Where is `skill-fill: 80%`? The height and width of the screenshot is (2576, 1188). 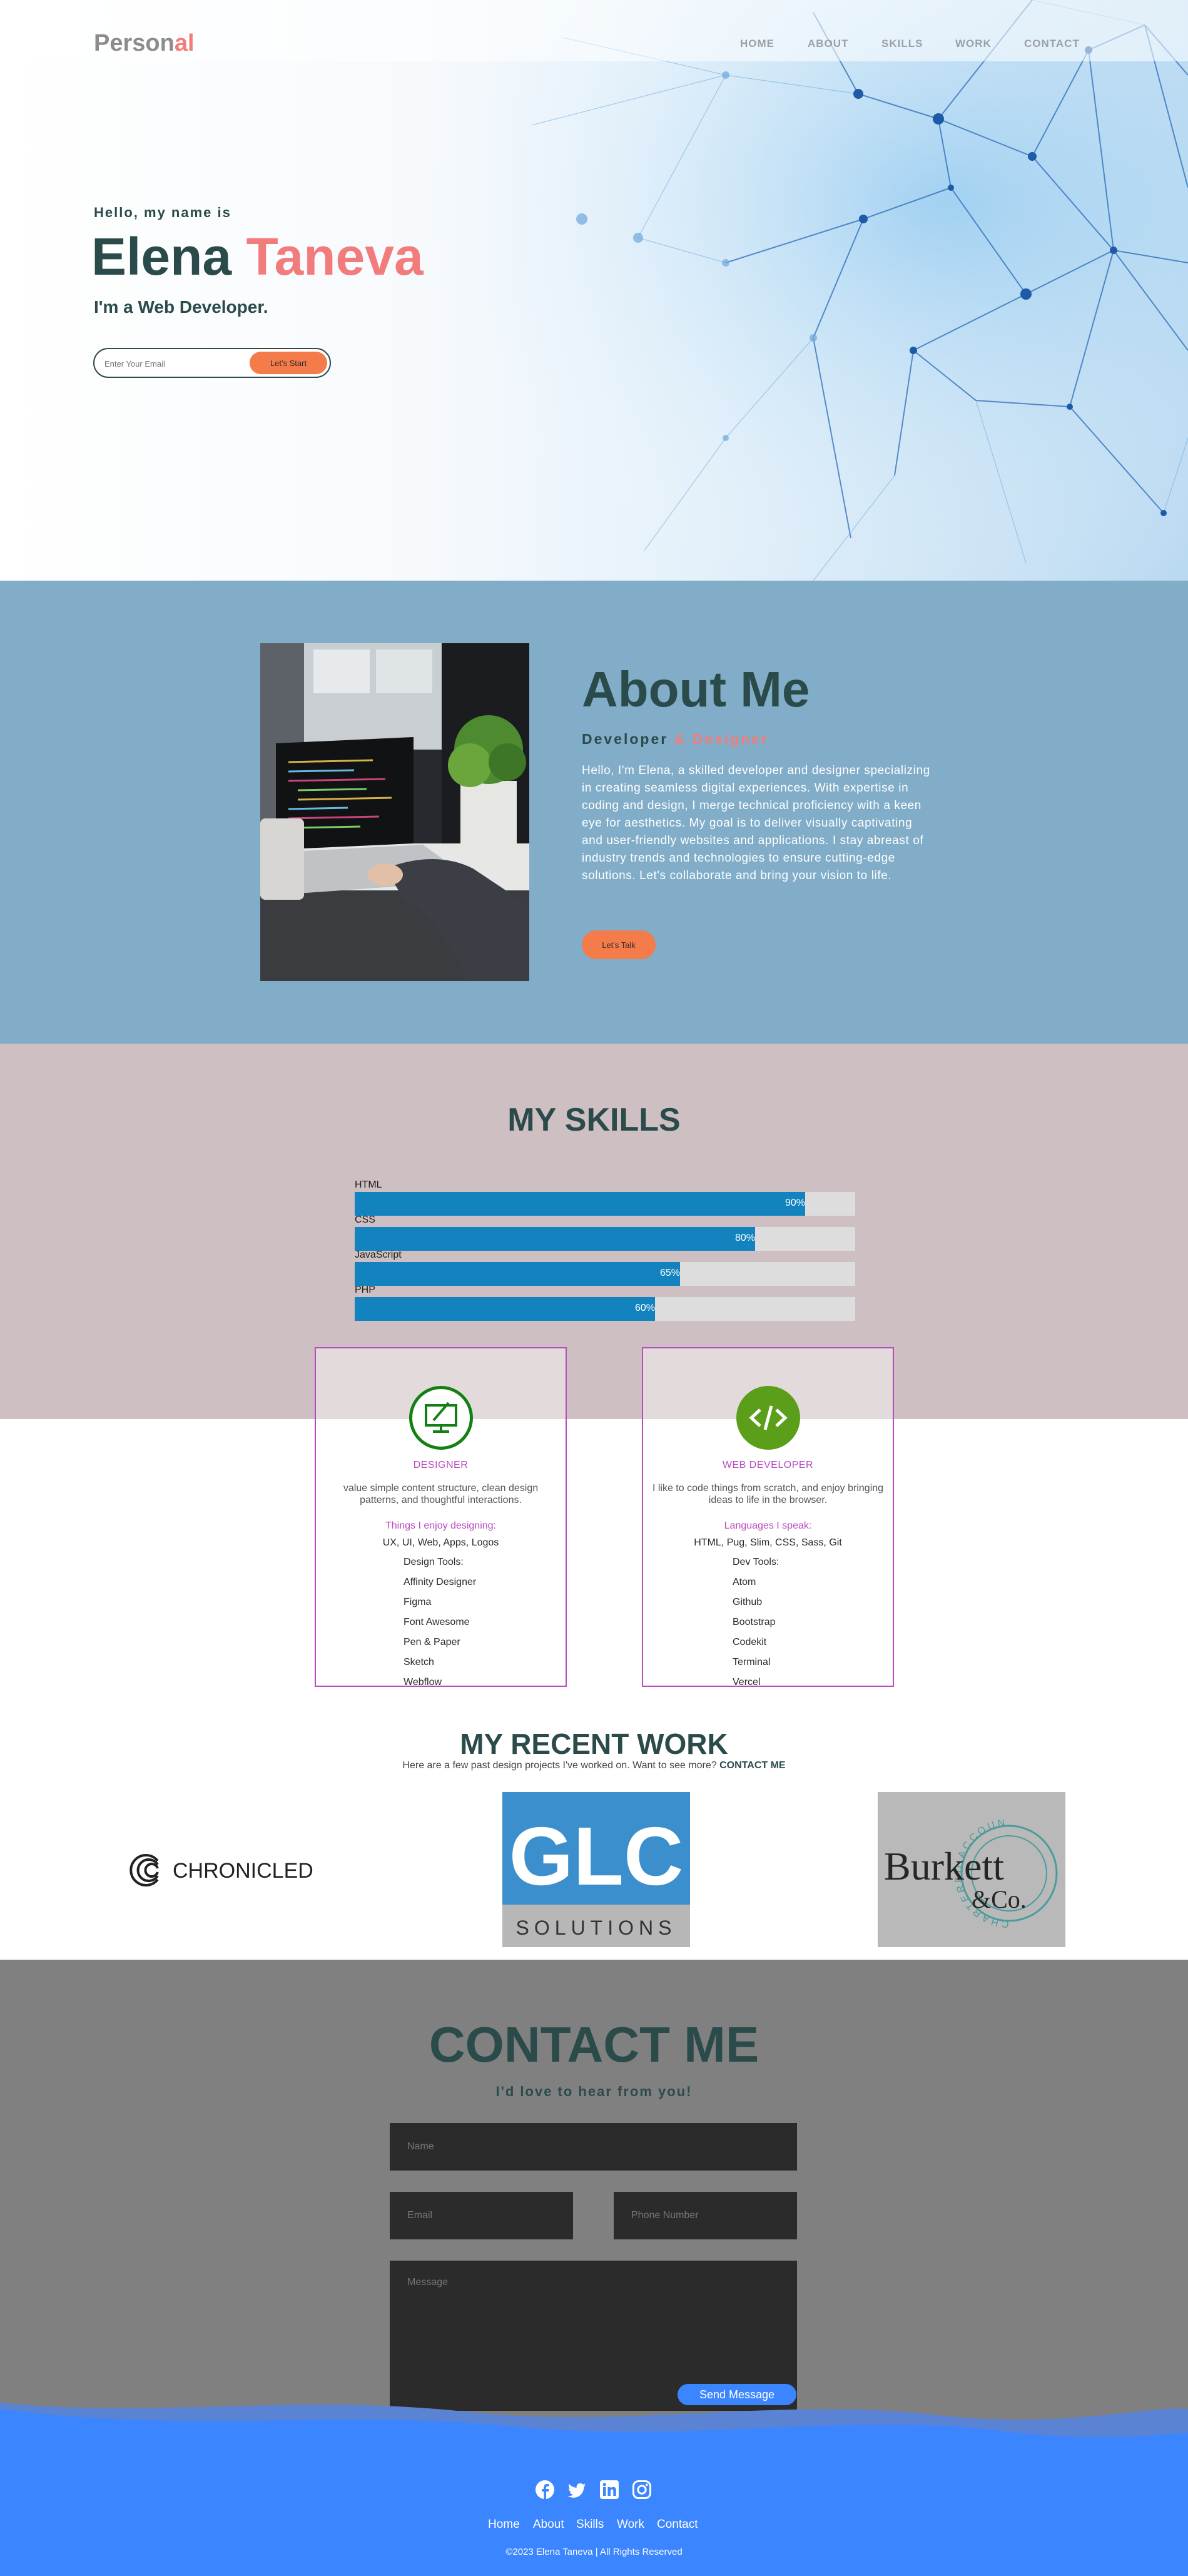
skill-fill: 80% is located at coordinates (555, 1239).